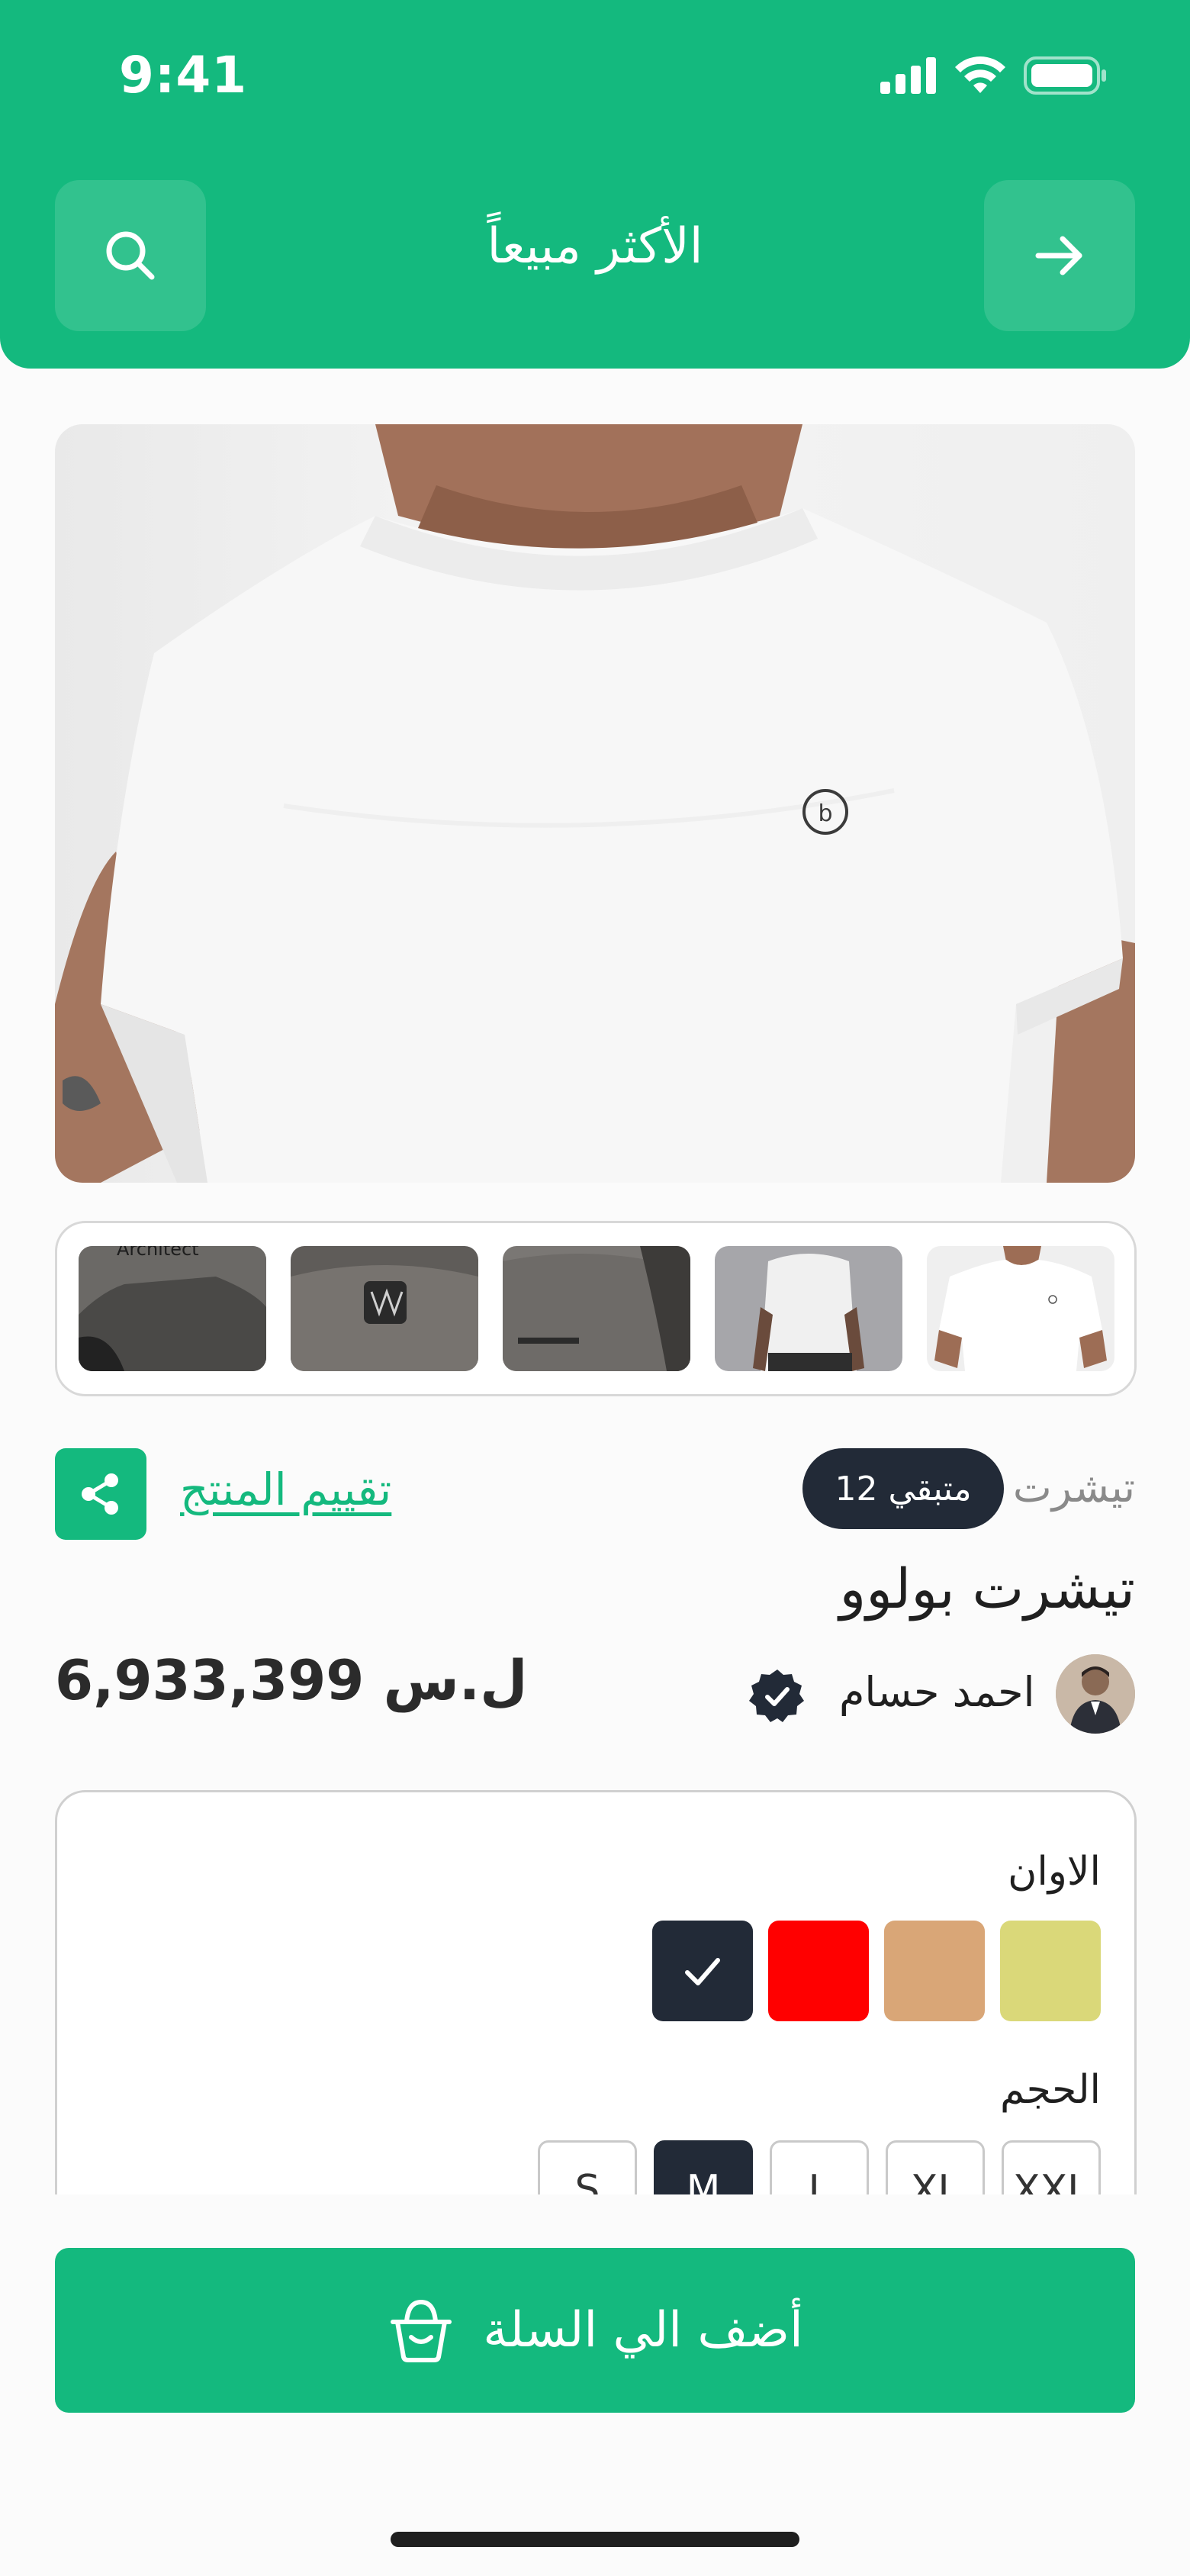 This screenshot has width=1190, height=2576. I want to click on back-button, so click(1059, 255).